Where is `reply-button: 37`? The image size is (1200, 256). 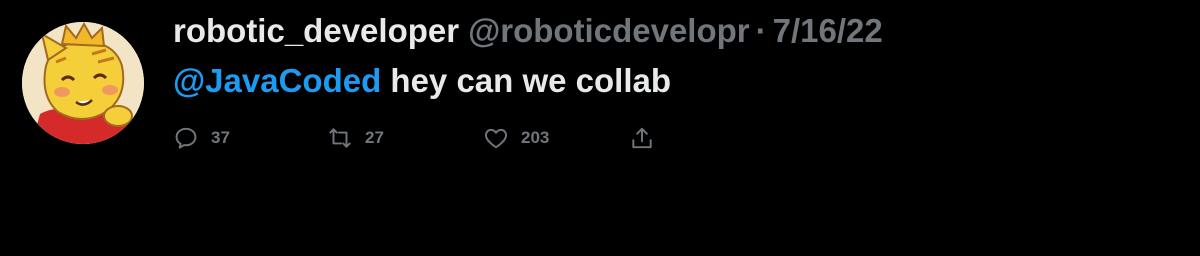 reply-button: 37 is located at coordinates (250, 138).